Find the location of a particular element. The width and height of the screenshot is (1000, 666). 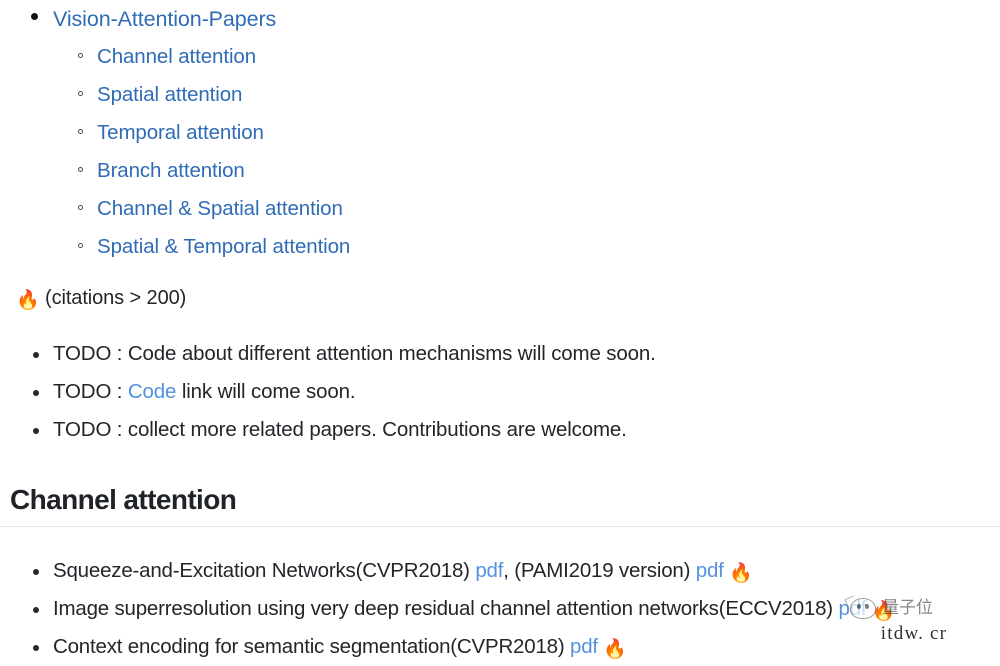

pdf-link-secondary: pdf is located at coordinates (710, 570).